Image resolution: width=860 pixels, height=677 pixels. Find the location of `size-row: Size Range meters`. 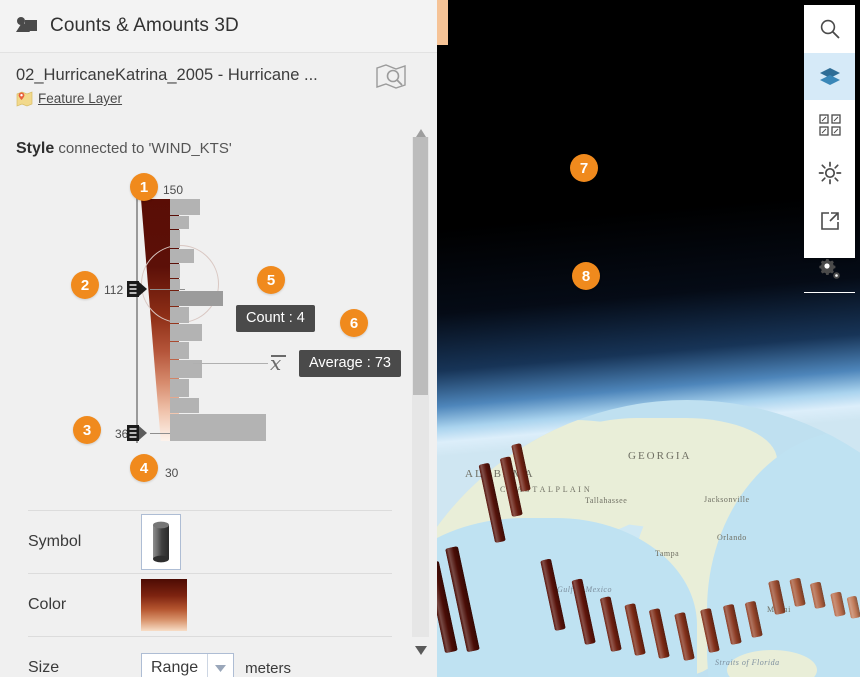

size-row: Size Range meters is located at coordinates (210, 656).